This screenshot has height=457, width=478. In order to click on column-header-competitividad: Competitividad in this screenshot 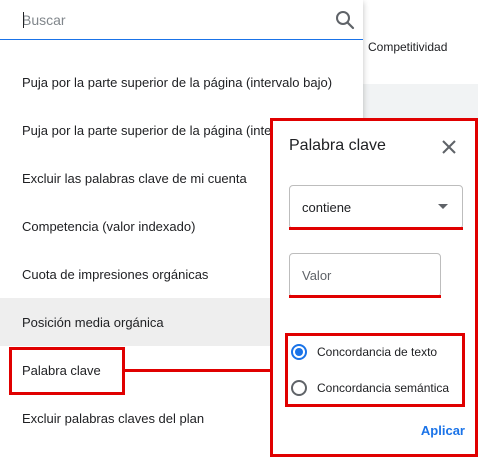, I will do `click(414, 47)`.